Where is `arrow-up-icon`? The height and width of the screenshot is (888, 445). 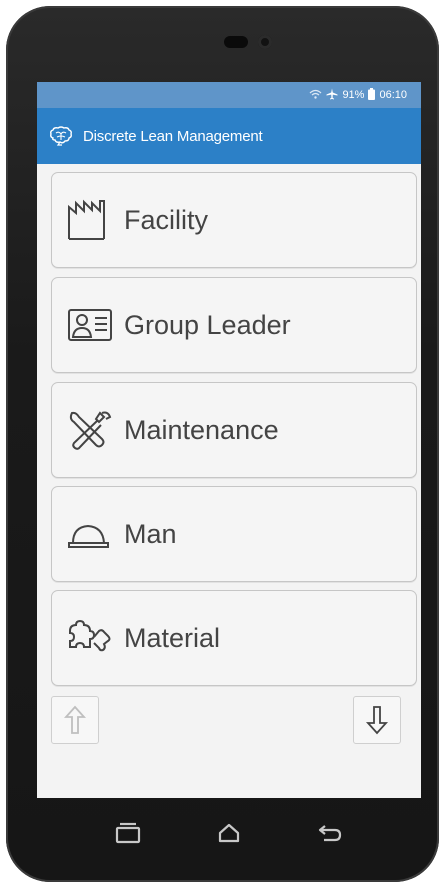
arrow-up-icon is located at coordinates (75, 719).